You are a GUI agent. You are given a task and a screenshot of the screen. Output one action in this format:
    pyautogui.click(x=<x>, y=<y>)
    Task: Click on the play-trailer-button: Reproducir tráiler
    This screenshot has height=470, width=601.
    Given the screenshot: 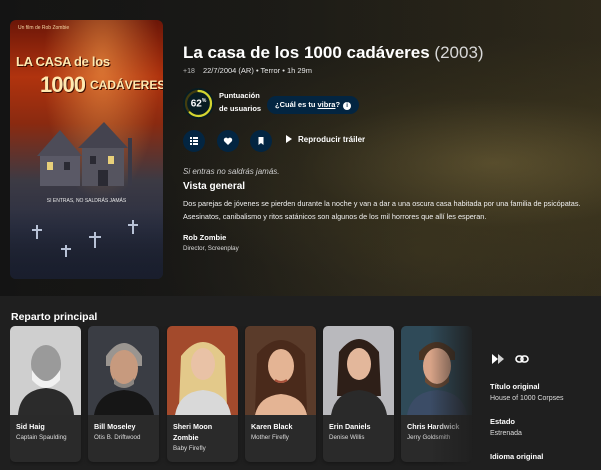 What is the action you would take?
    pyautogui.click(x=325, y=139)
    